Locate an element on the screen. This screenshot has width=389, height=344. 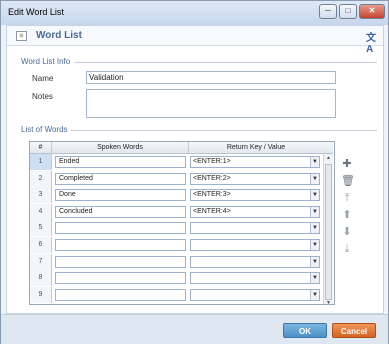
return-key-value: <ENTER:1> is located at coordinates (212, 161).